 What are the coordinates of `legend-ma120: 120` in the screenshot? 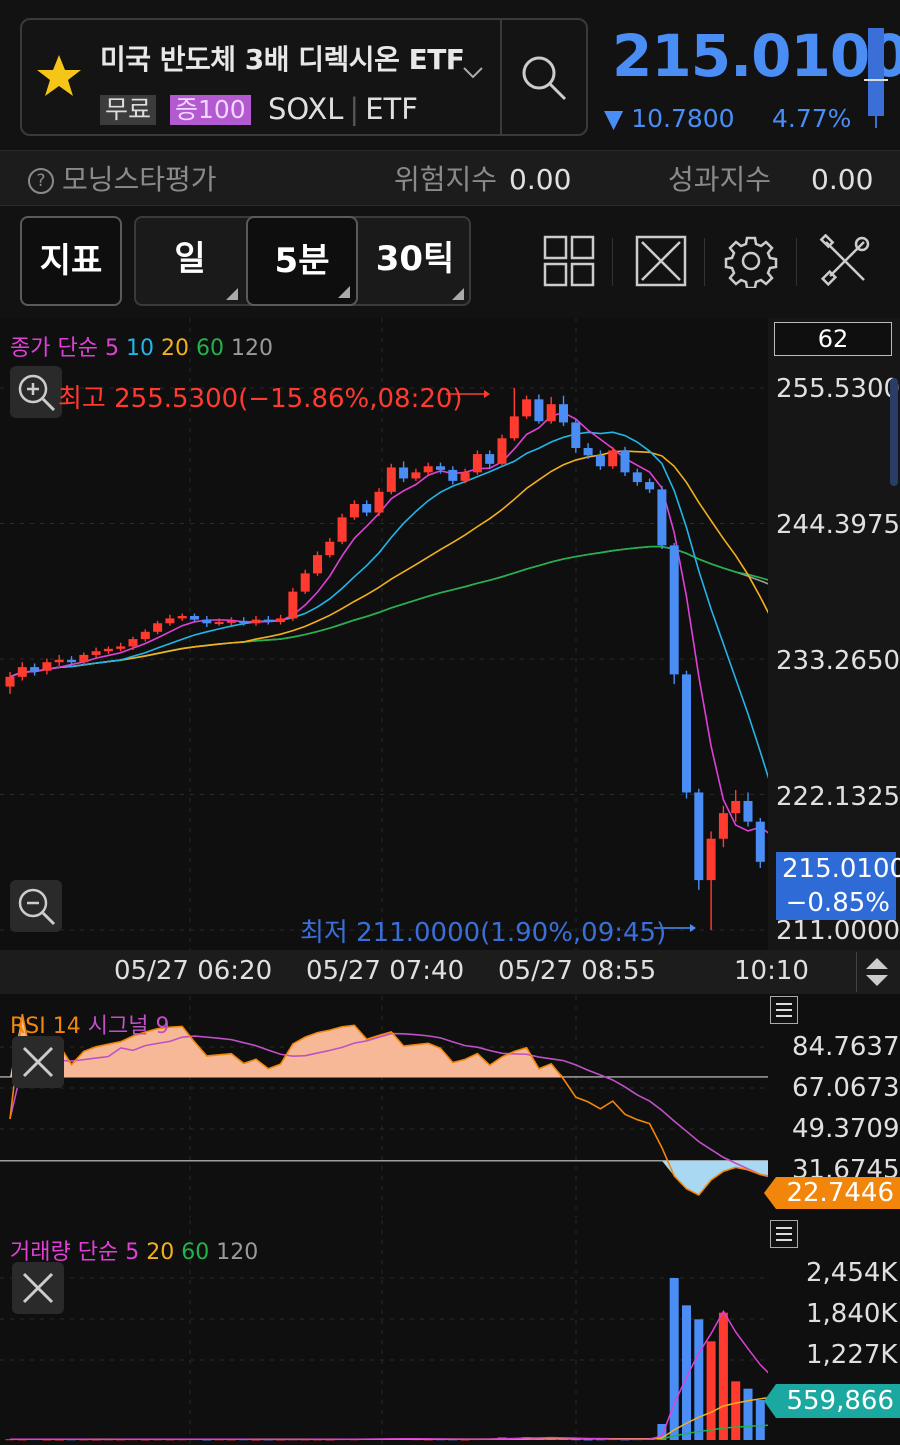 It's located at (251, 348).